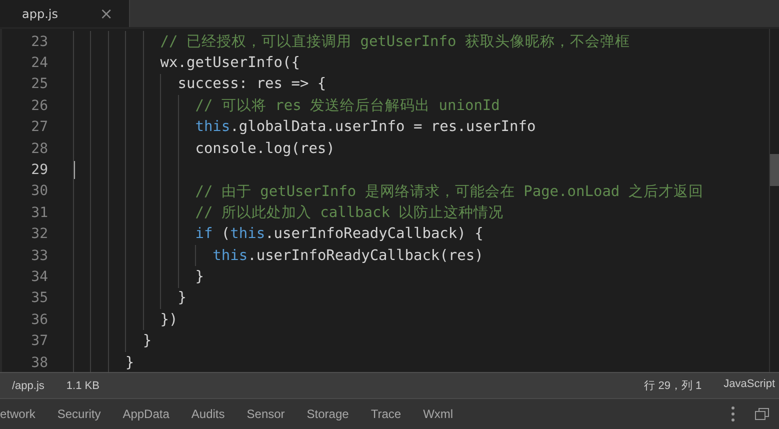 This screenshot has width=779, height=429. I want to click on line-number: 34, so click(39, 276).